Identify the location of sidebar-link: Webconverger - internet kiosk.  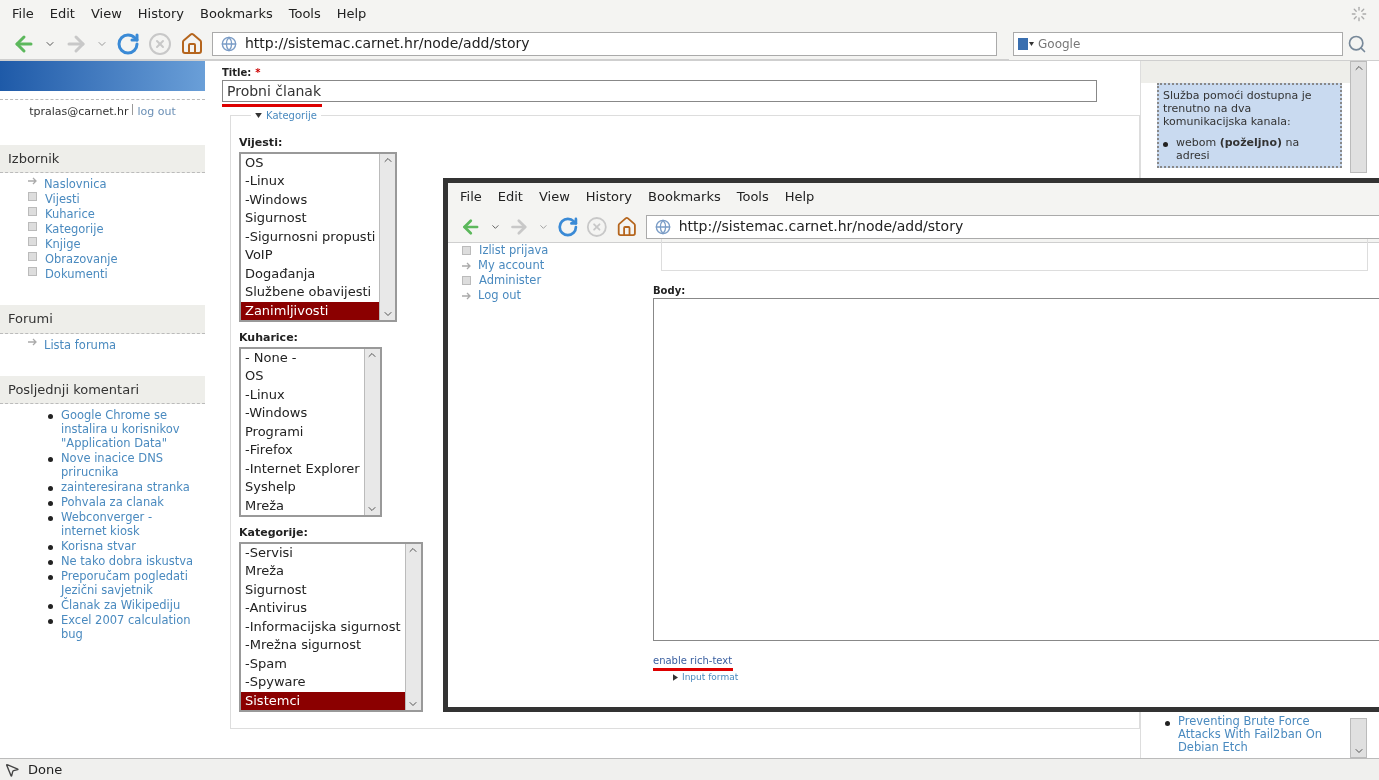
(129, 524).